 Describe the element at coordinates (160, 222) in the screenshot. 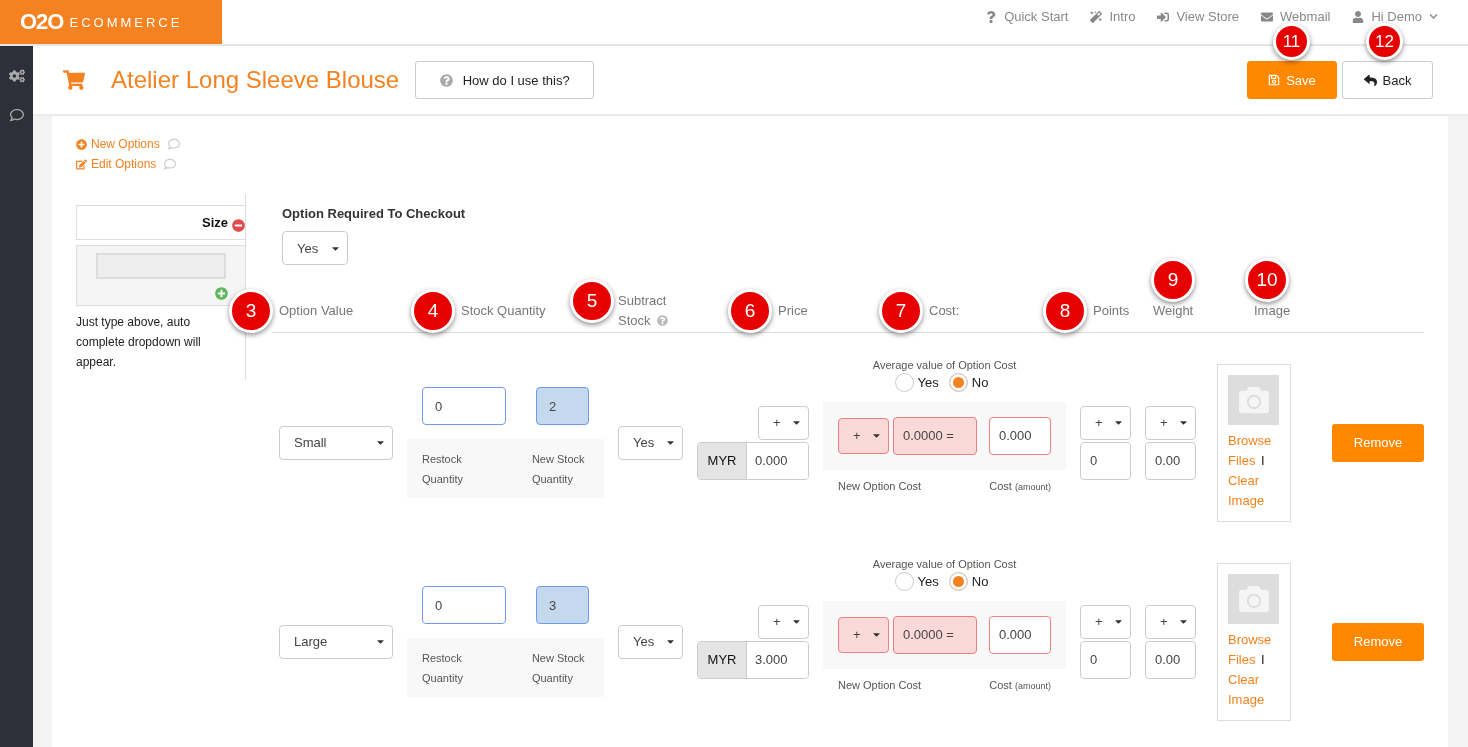

I see `option-group-tab: Size` at that location.